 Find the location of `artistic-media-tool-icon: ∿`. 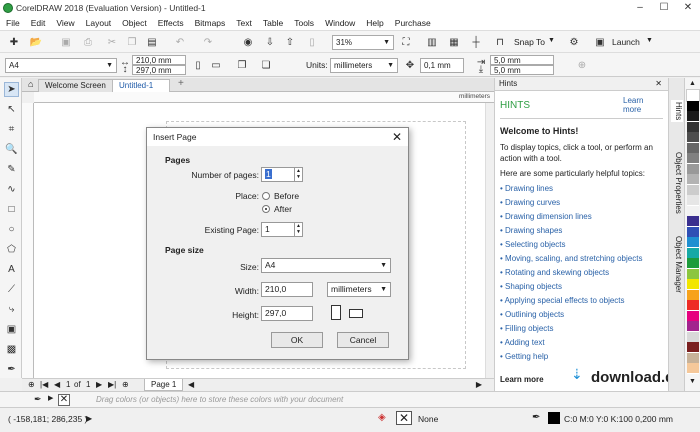

artistic-media-tool-icon: ∿ is located at coordinates (11, 189).